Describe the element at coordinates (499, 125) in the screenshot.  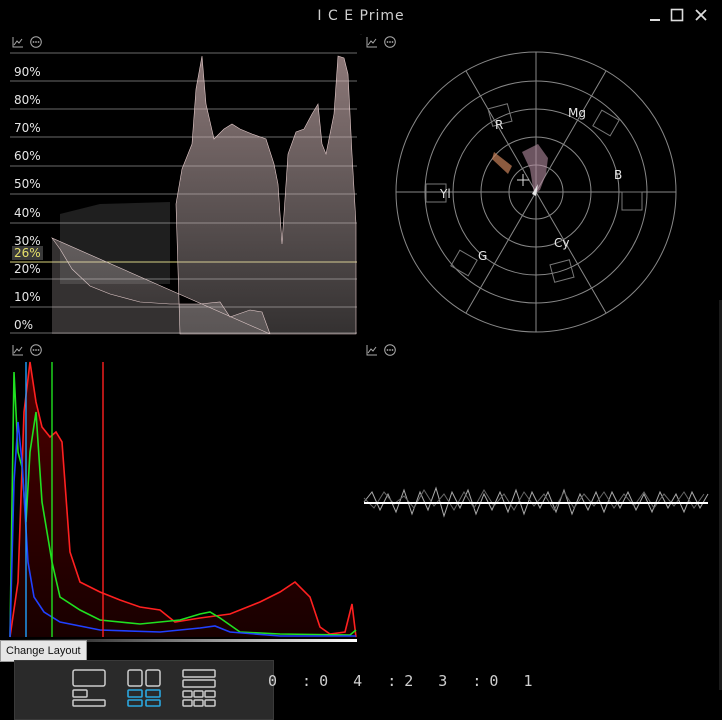
I see `vectorscope-label-r: R` at that location.